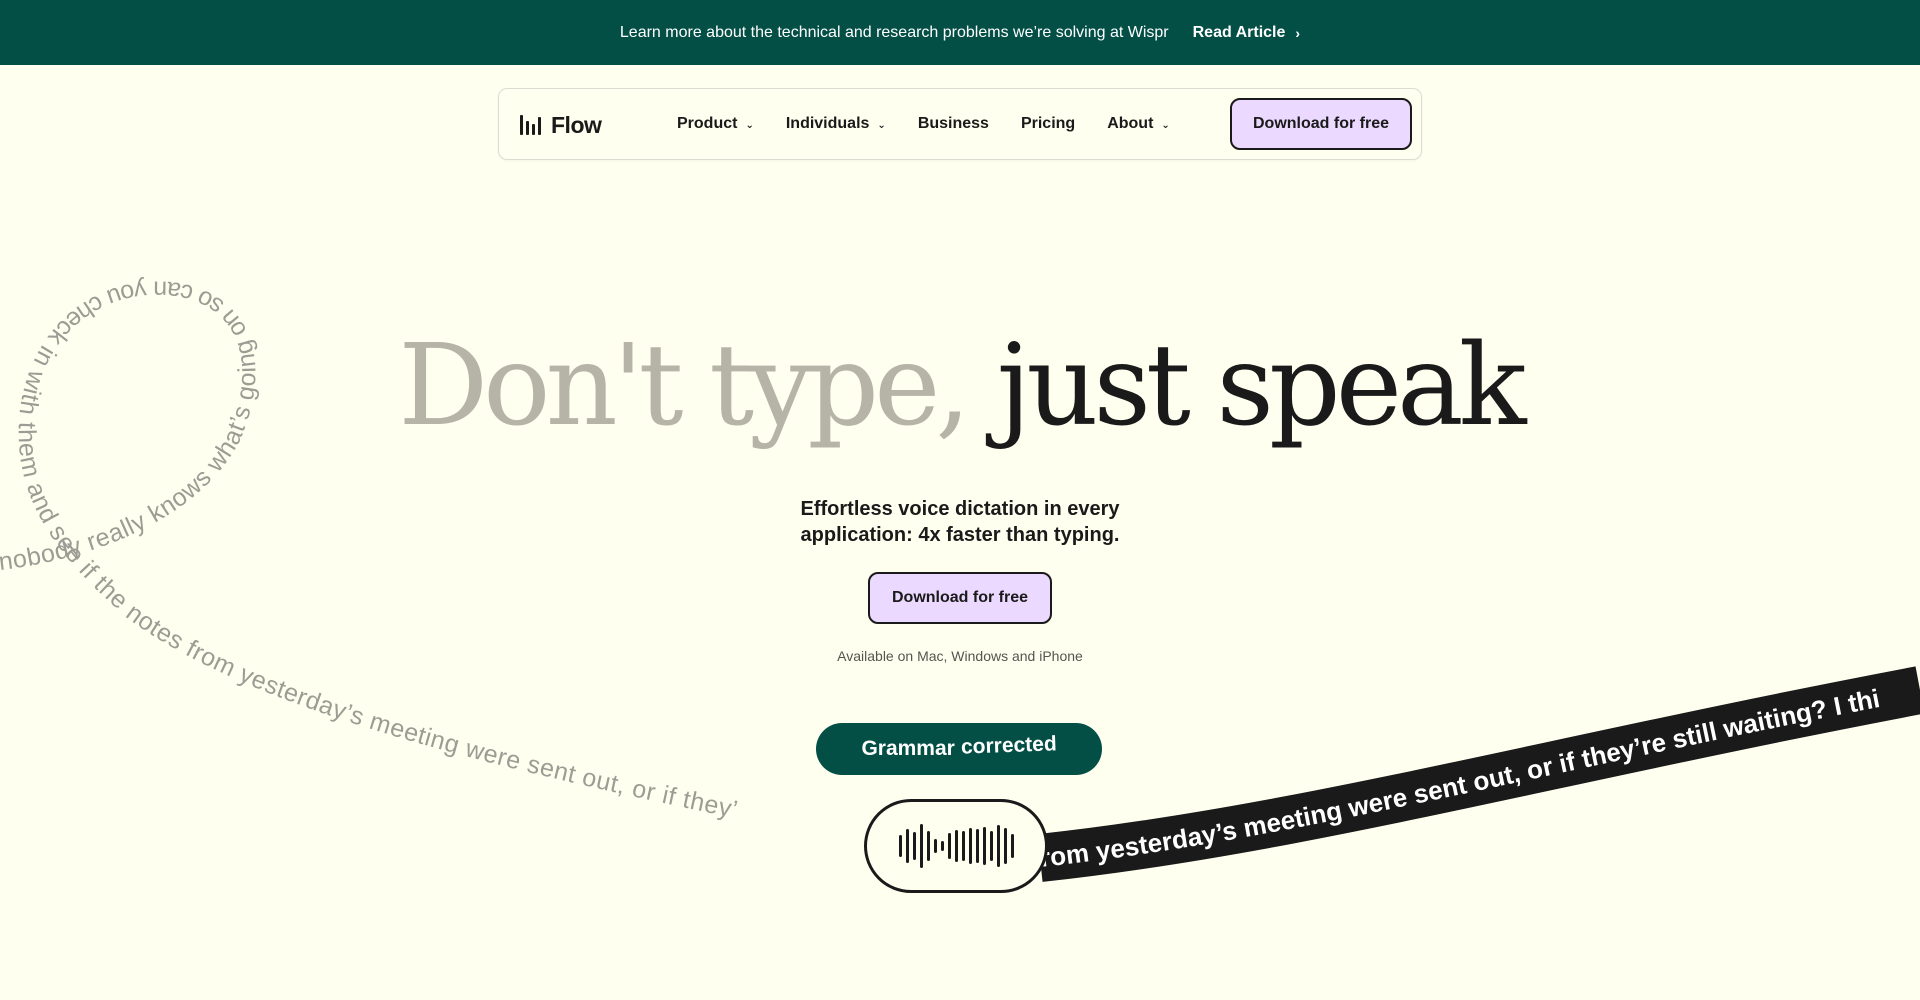 The width and height of the screenshot is (1920, 1000). I want to click on nav-item-label: Business, so click(953, 123).